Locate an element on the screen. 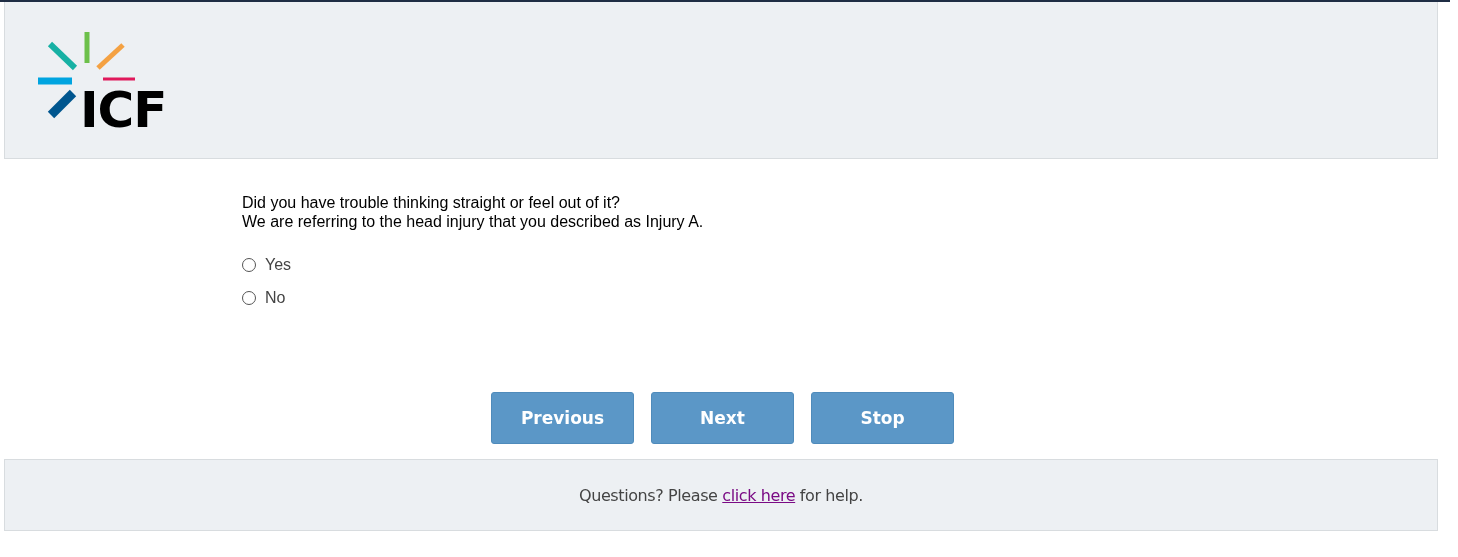  help-sentence: Questions? Please click here for help. is located at coordinates (721, 495).